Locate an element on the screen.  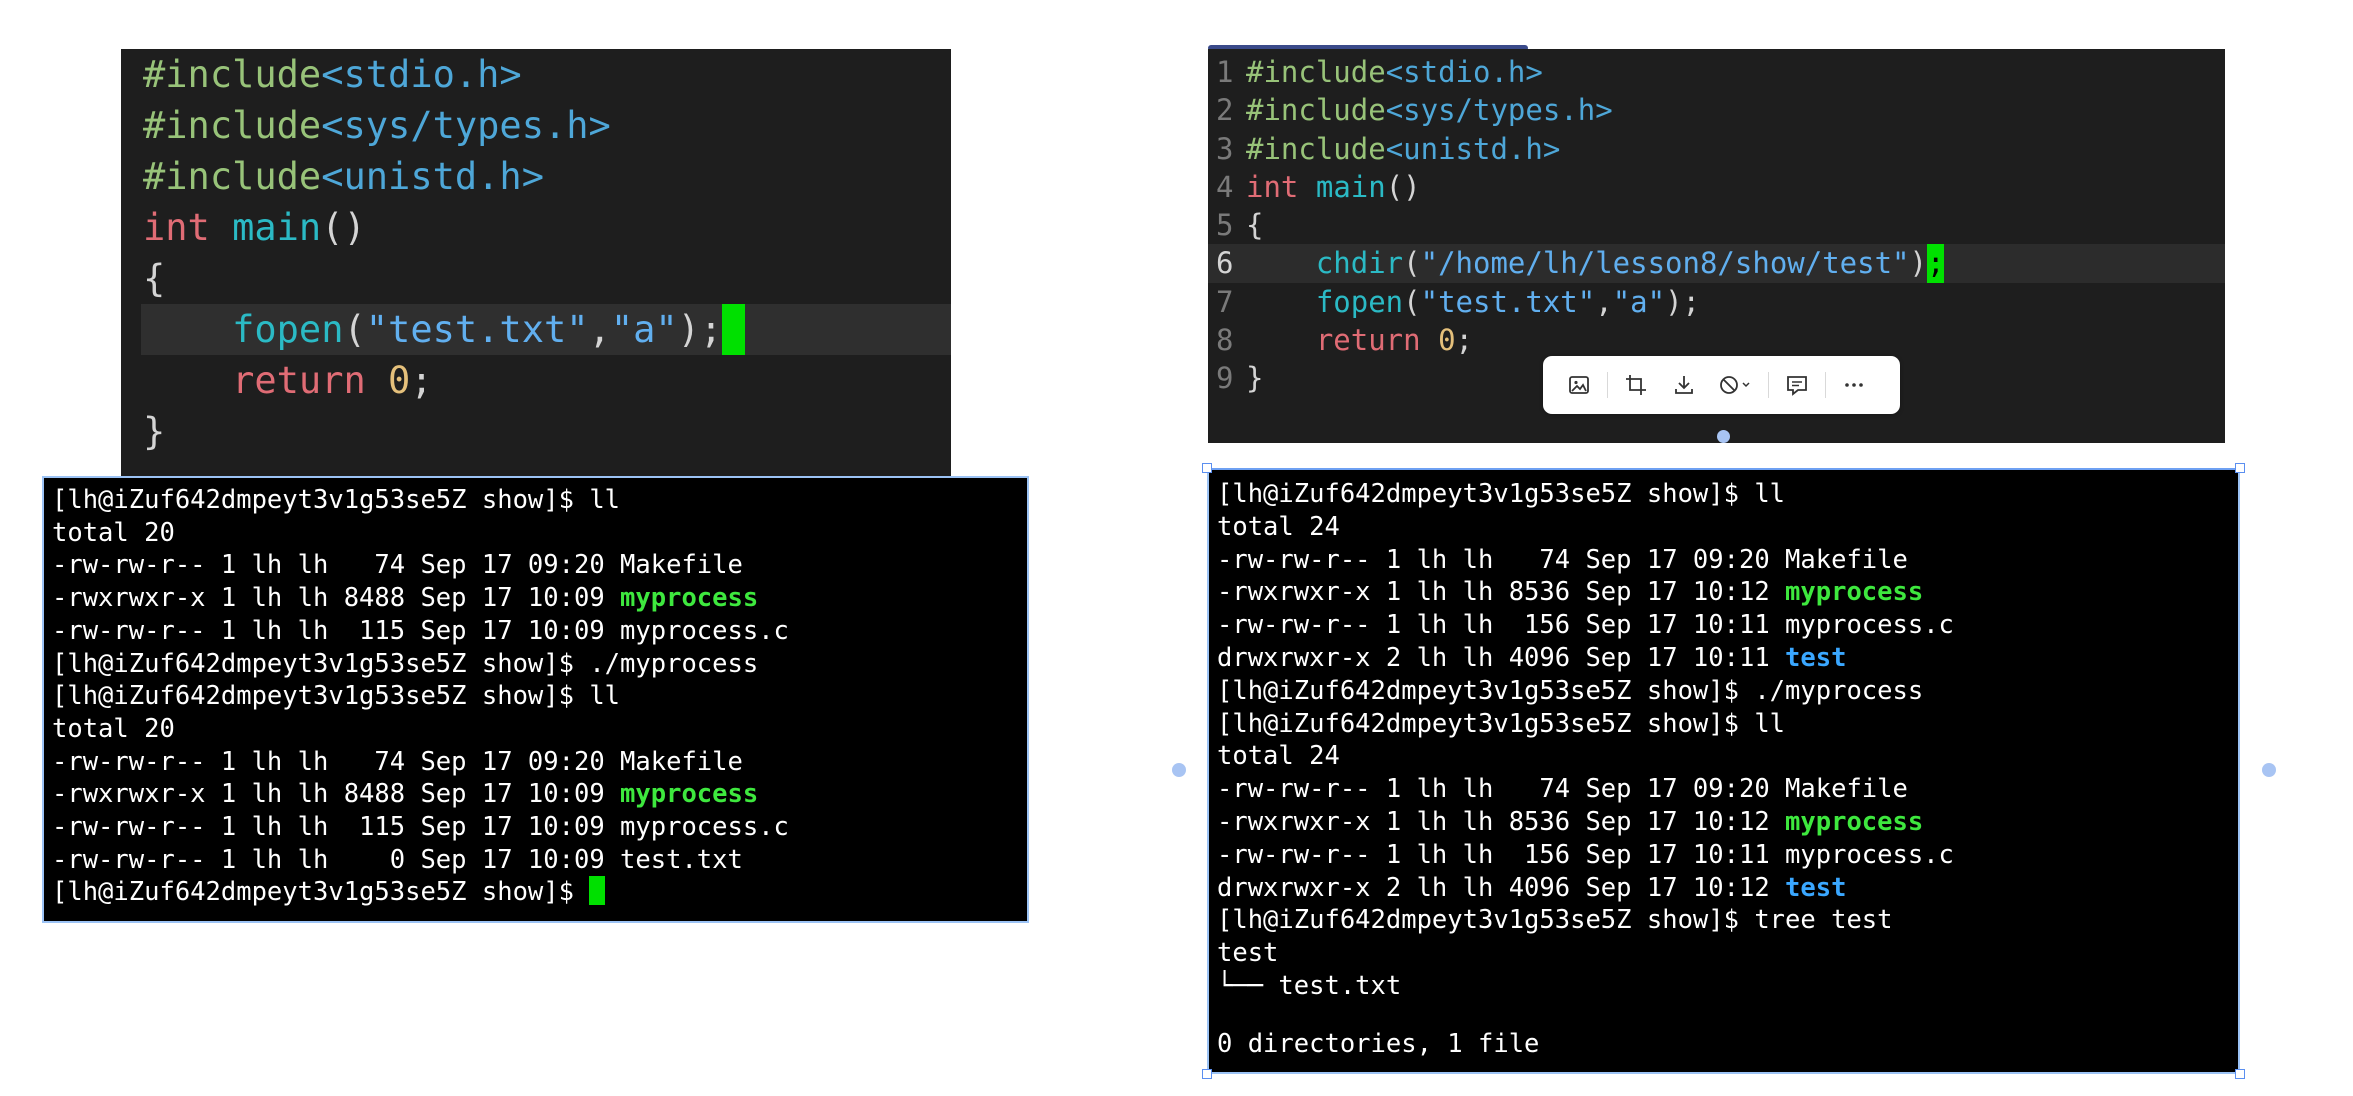
resize-handle-left is located at coordinates (1179, 770).